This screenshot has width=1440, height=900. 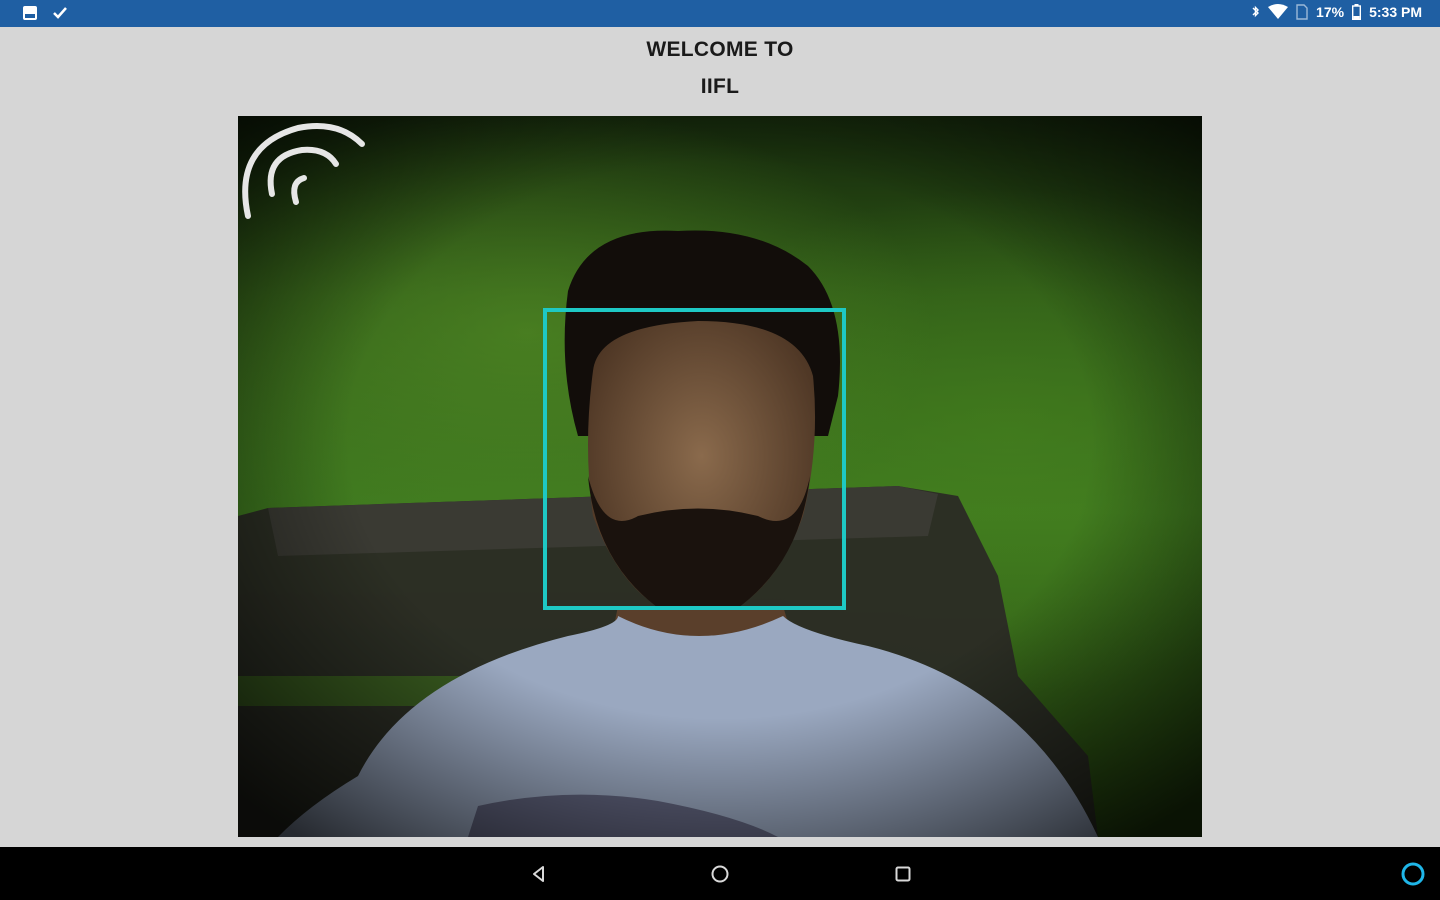 I want to click on gallery-icon, so click(x=30, y=13).